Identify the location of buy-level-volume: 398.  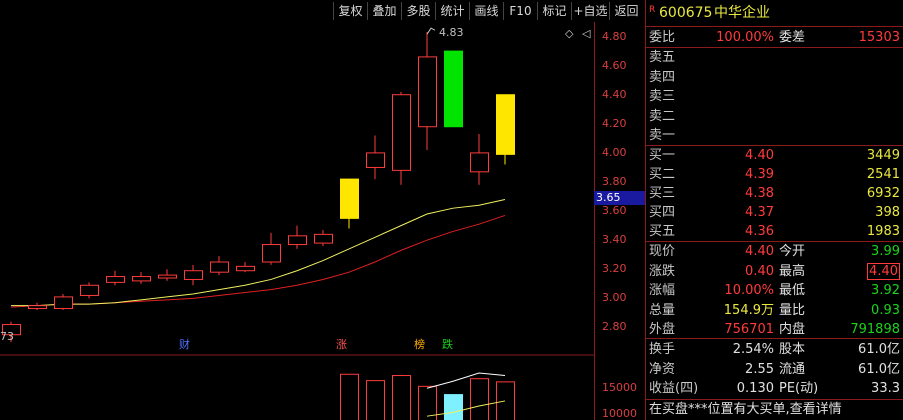
(887, 212).